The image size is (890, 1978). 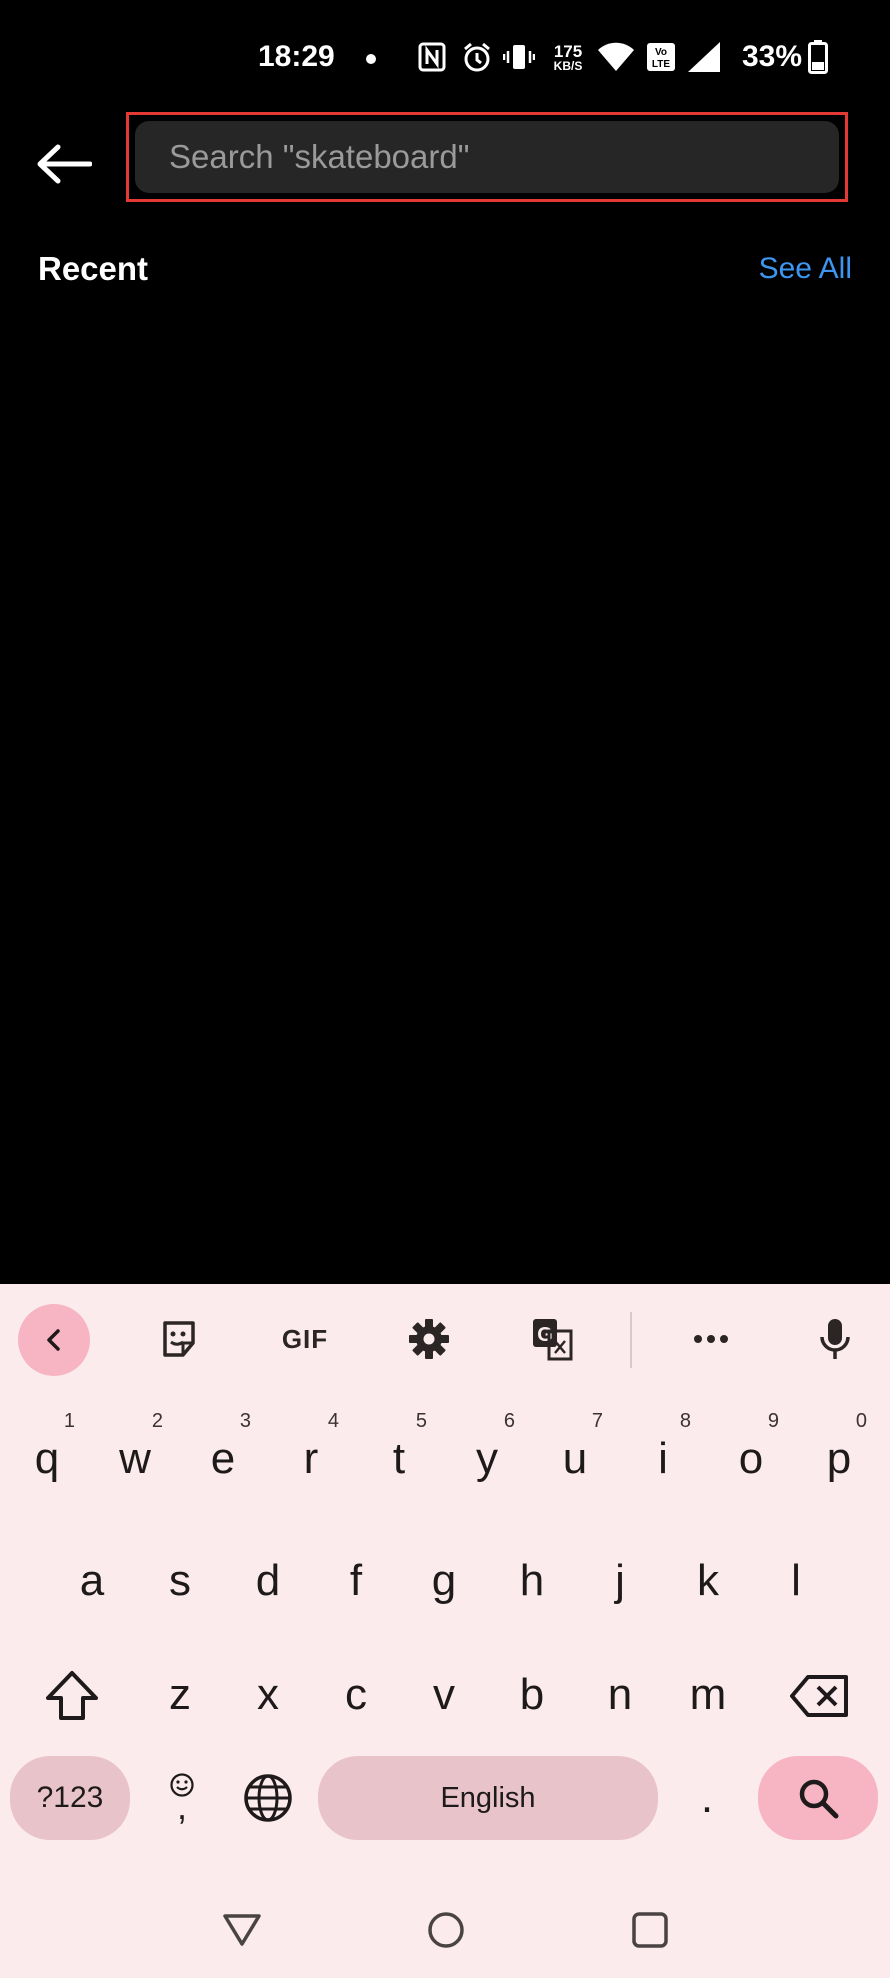 I want to click on key-e: 3e, so click(x=223, y=1459).